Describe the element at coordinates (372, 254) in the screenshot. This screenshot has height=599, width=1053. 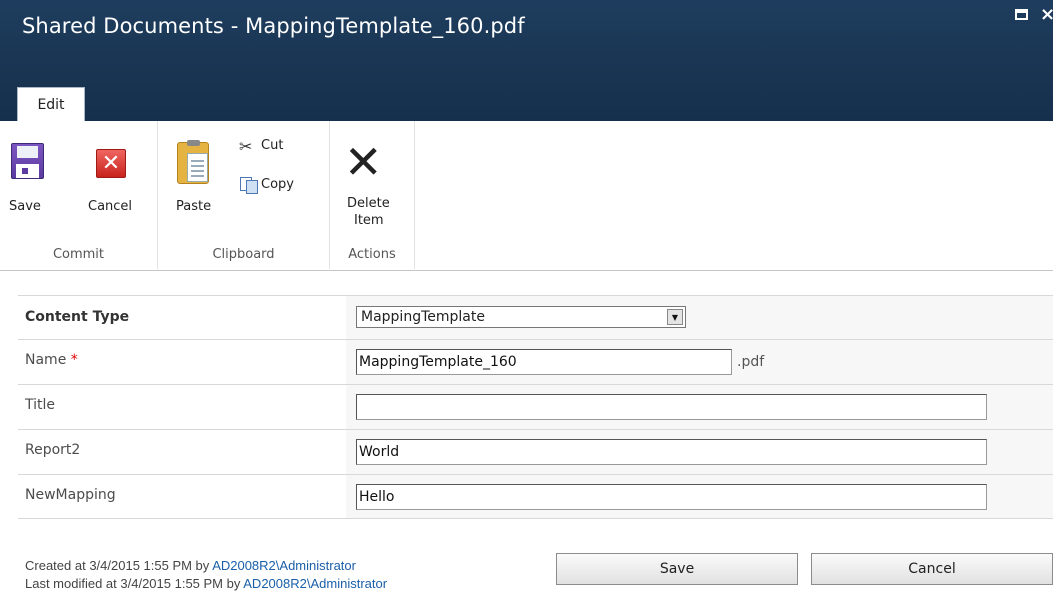
I see `group-label-actions: Actions` at that location.